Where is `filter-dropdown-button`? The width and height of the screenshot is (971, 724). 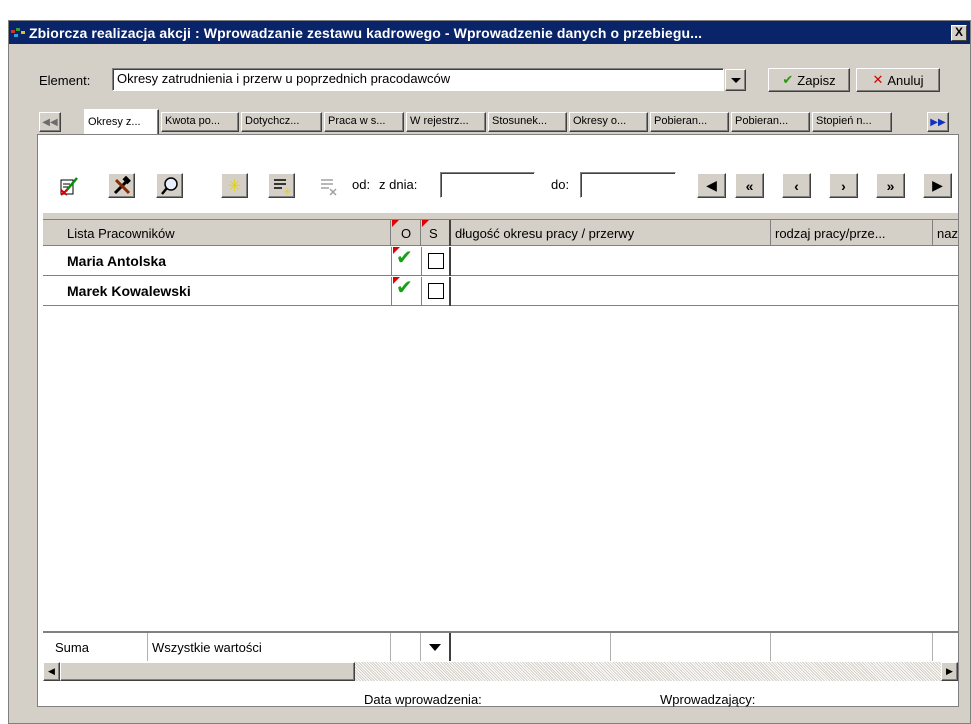
filter-dropdown-button is located at coordinates (436, 647).